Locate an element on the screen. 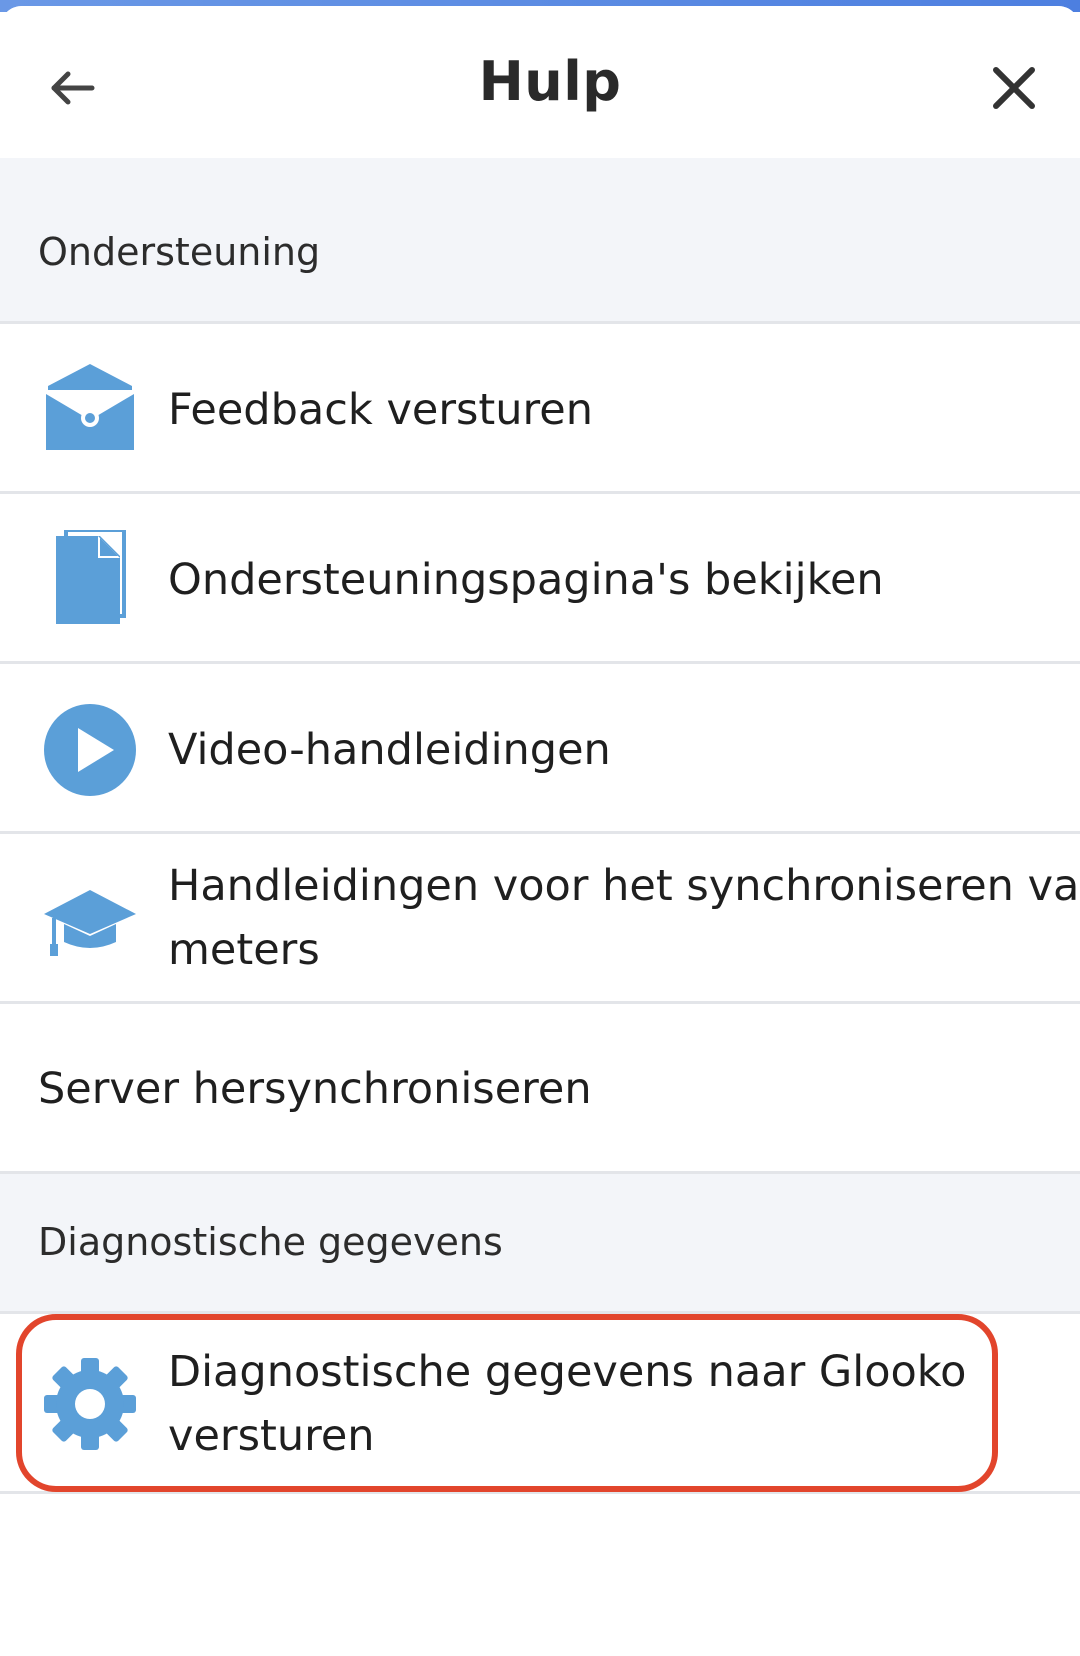  close-button is located at coordinates (1014, 88).